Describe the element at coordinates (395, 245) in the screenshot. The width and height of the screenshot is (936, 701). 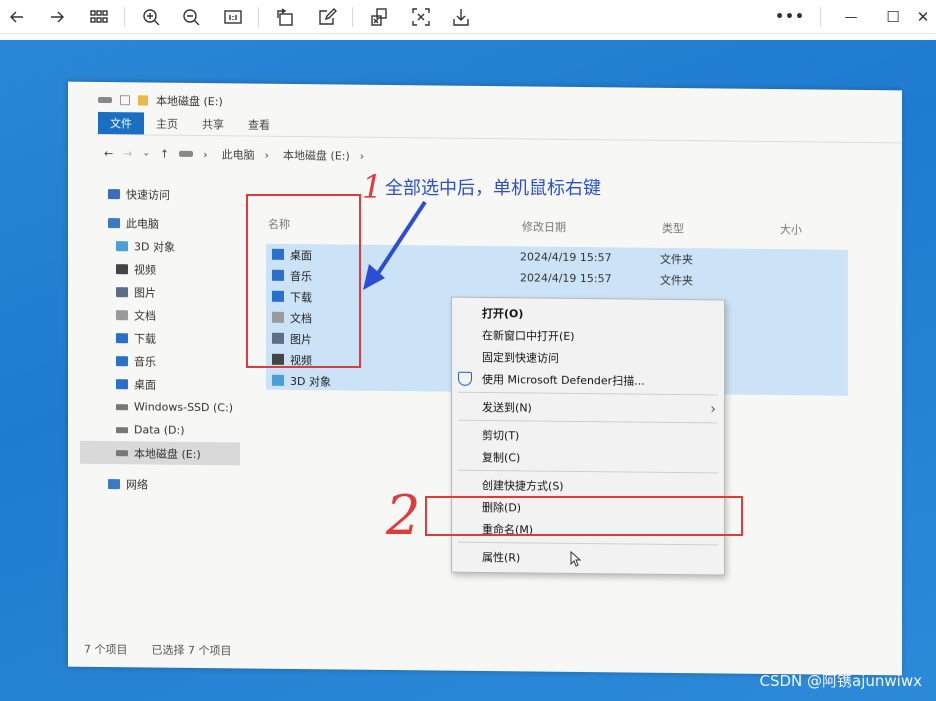
I see `annotation-arrow-icon` at that location.